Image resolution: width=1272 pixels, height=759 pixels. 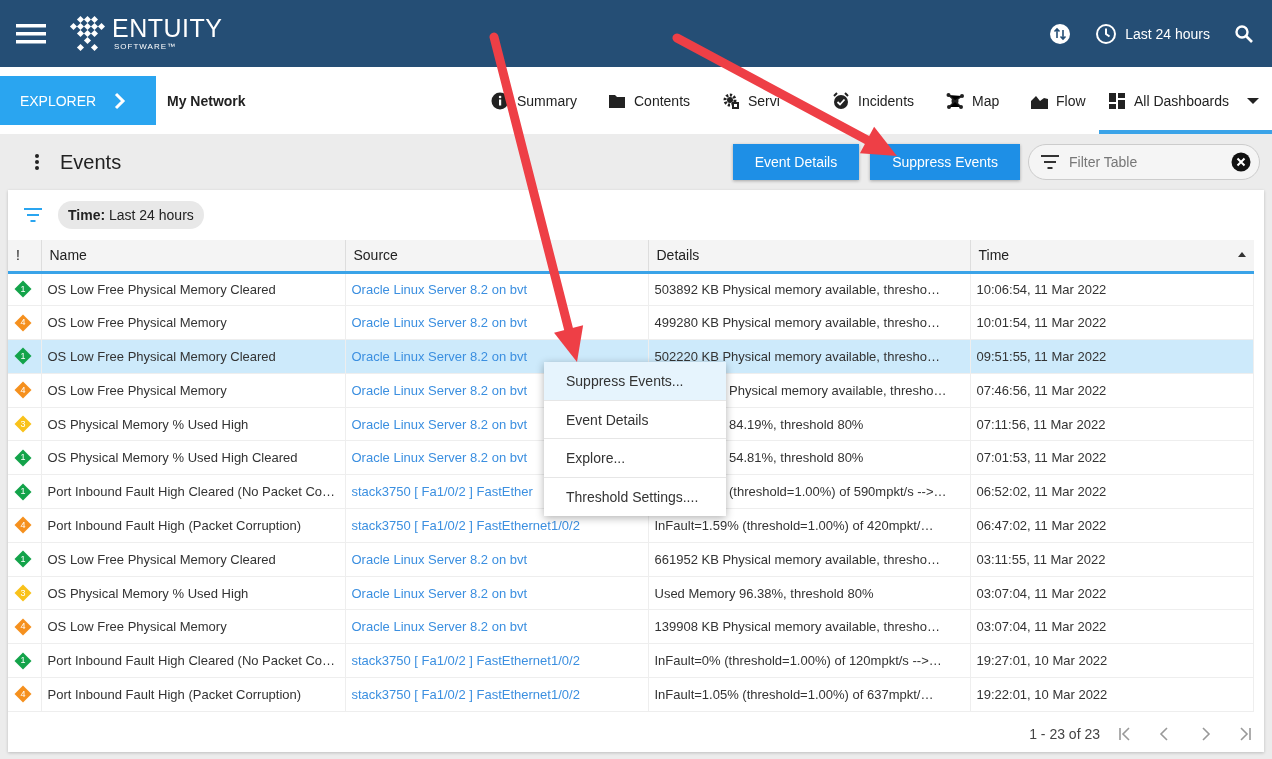 I want to click on table-cell: 03:11:55, 11 Mar 2022, so click(x=1041, y=559).